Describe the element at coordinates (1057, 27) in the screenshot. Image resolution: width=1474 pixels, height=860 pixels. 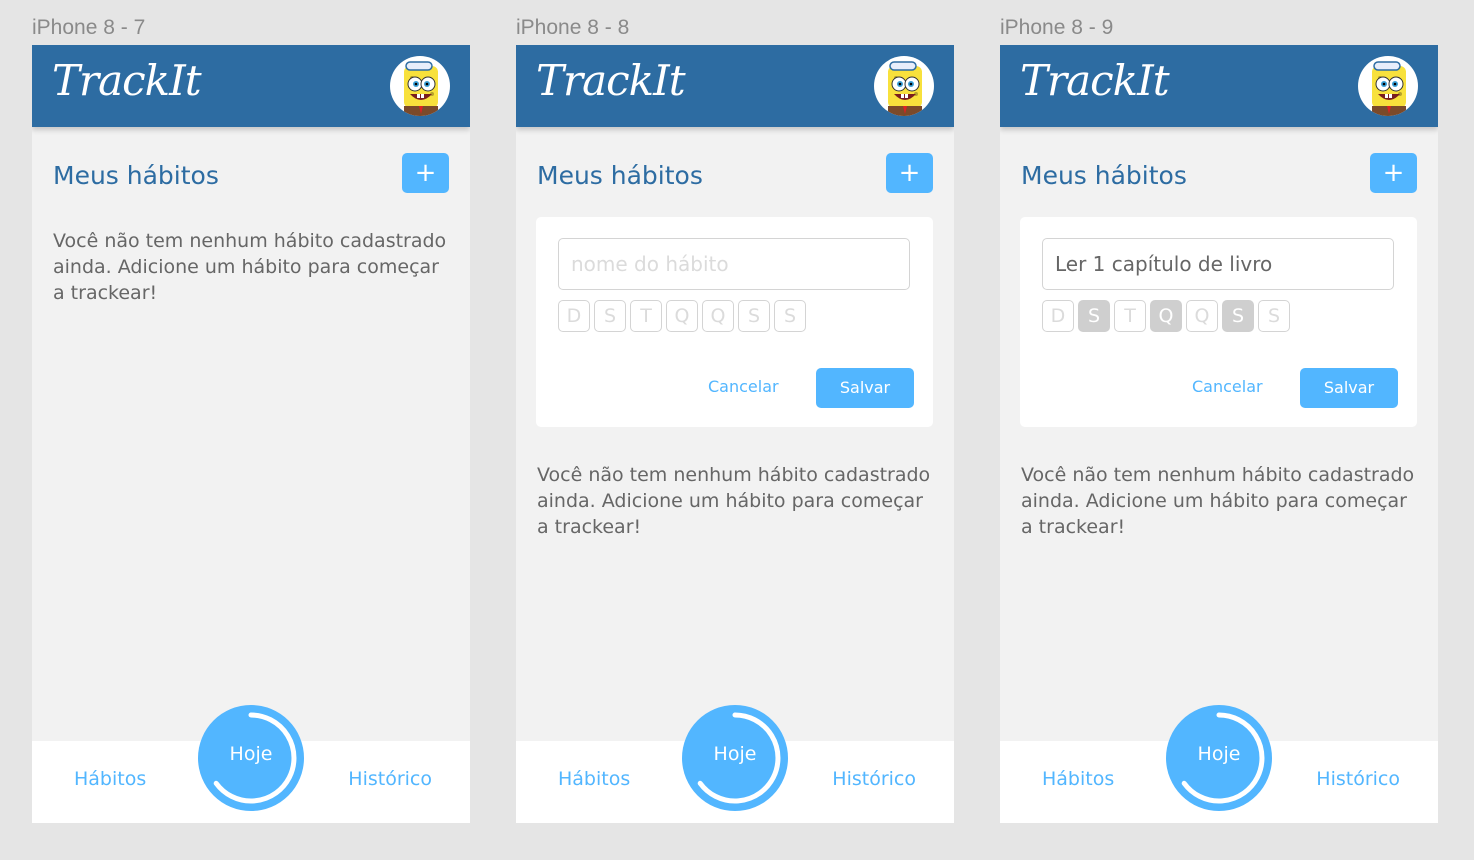
I see `frame-label: iPhone 8 - 9` at that location.